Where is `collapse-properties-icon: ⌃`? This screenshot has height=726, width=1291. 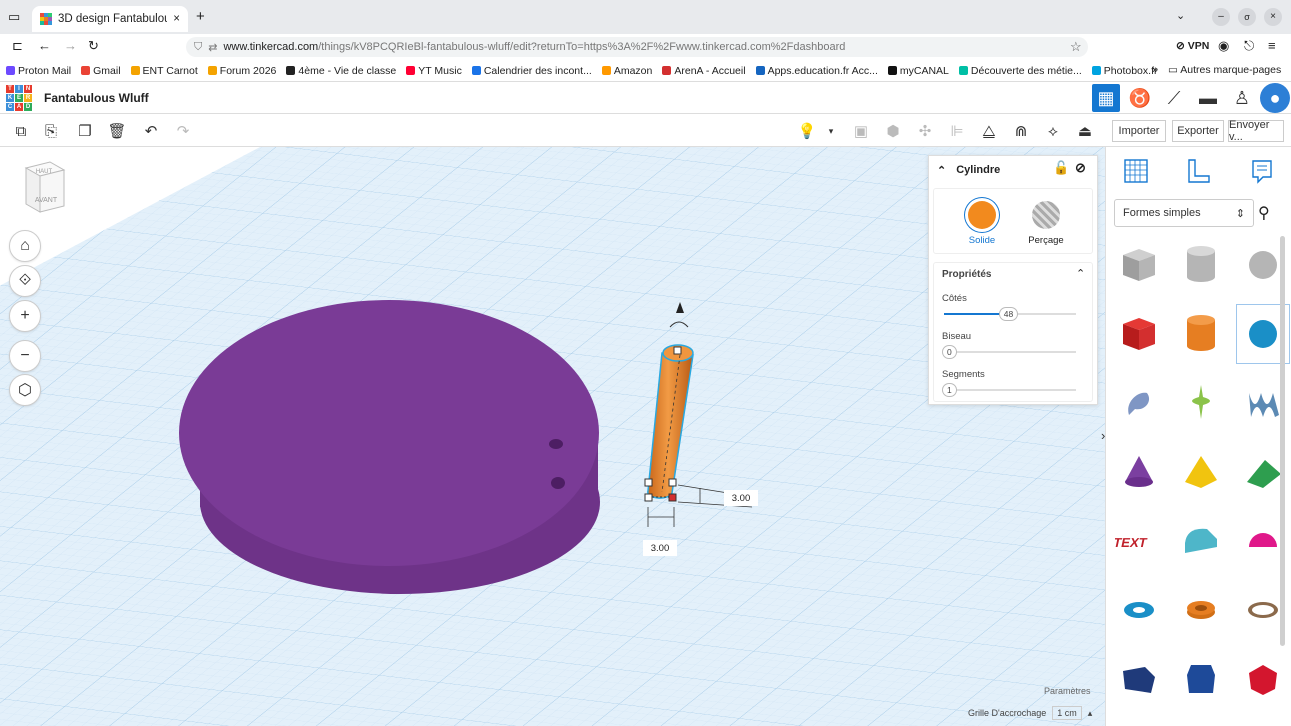
collapse-properties-icon: ⌃ is located at coordinates (1080, 273).